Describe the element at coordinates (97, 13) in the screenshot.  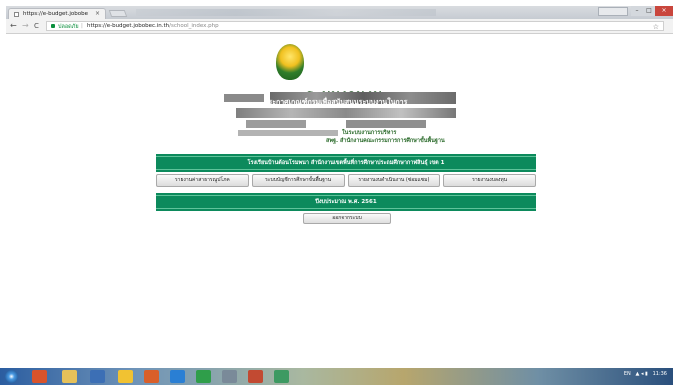
I see `tab-close-icon: ×` at that location.